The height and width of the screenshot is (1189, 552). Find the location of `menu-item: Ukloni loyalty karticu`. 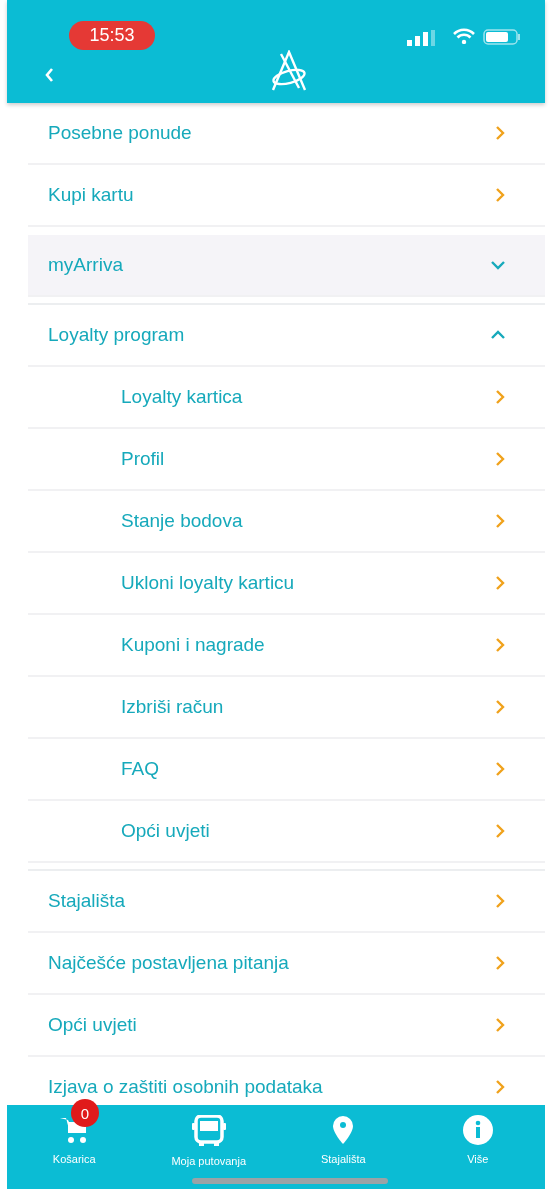

menu-item: Ukloni loyalty karticu is located at coordinates (286, 584).